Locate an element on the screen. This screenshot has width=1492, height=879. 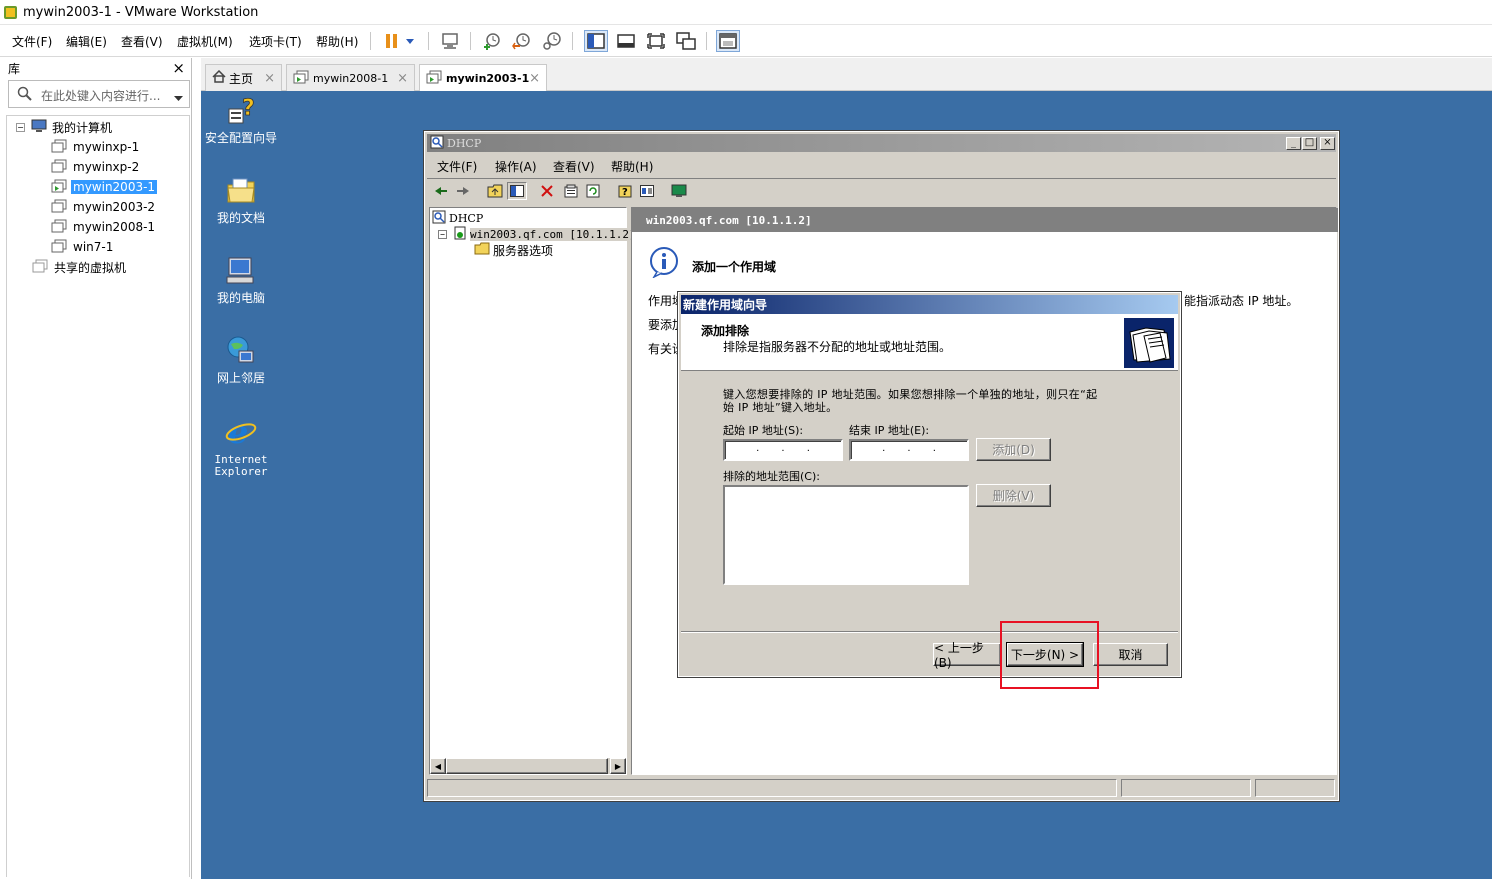
tree-node-vm: mywin2008-1 is located at coordinates (104, 227).